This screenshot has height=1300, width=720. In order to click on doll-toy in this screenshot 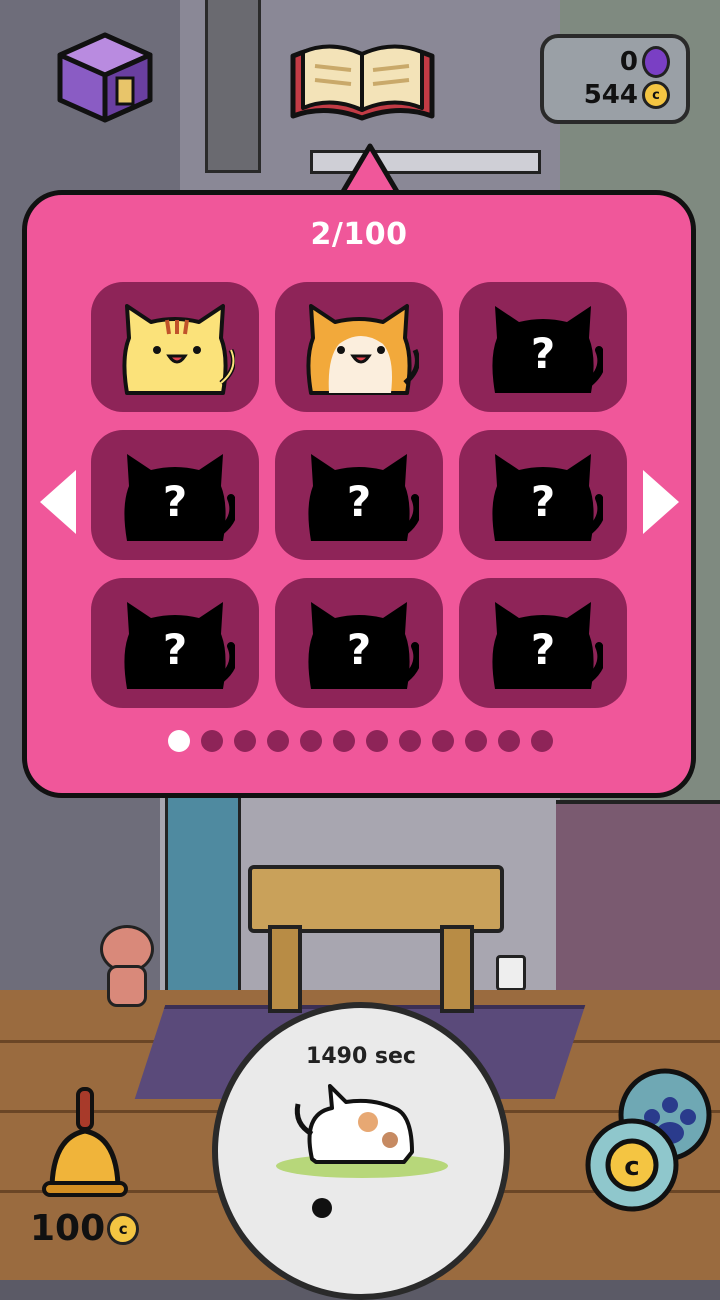, I will do `click(125, 966)`.